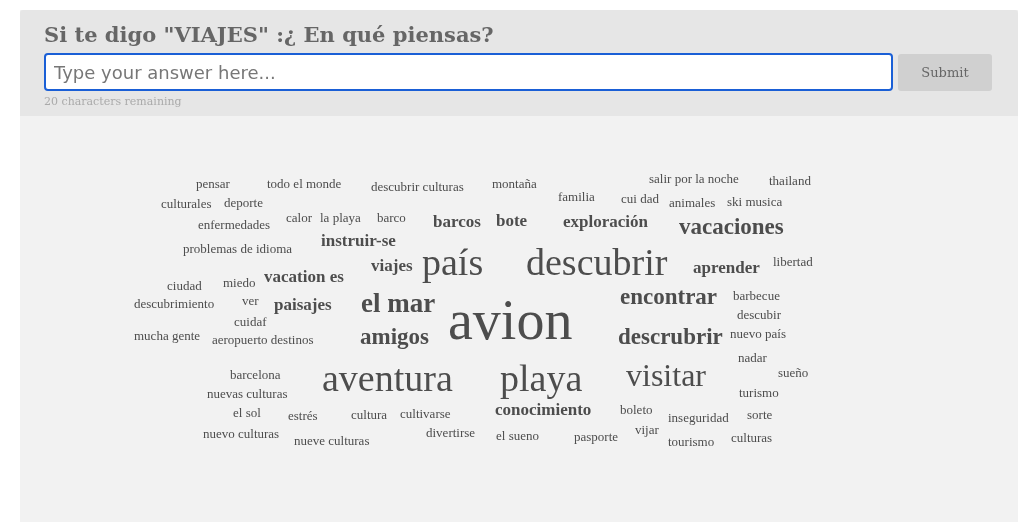 The image size is (1025, 522). I want to click on cloud-word: barcos, so click(457, 221).